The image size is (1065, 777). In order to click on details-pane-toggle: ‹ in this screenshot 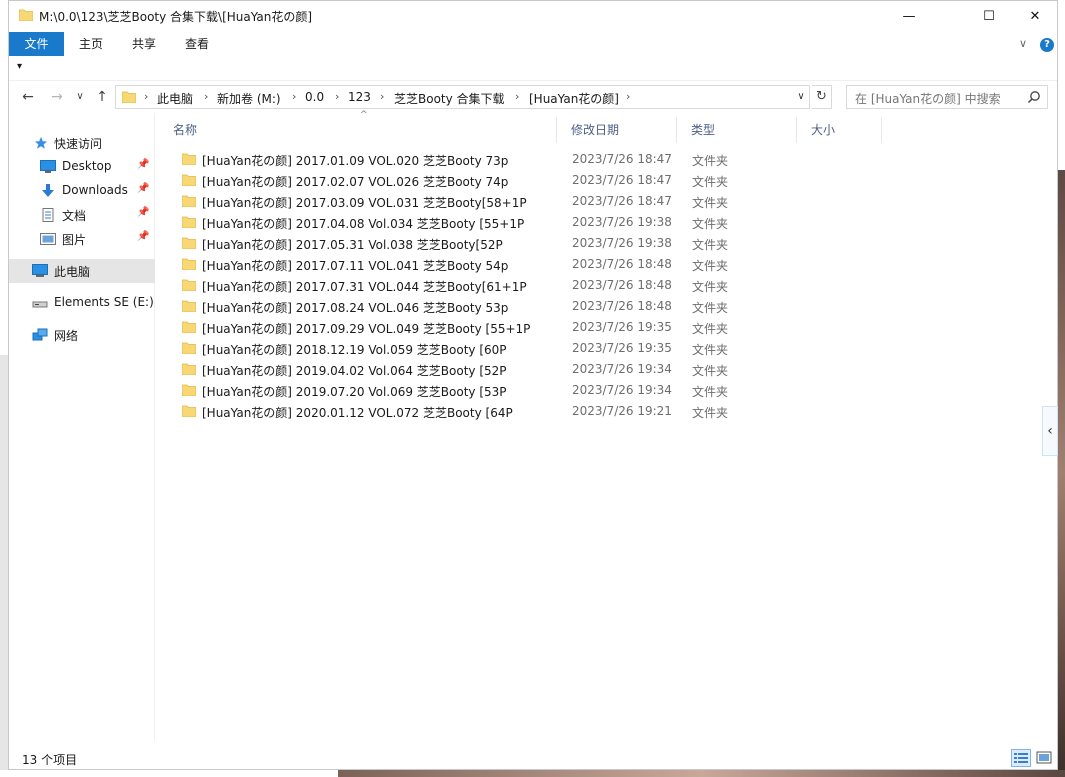, I will do `click(1050, 431)`.